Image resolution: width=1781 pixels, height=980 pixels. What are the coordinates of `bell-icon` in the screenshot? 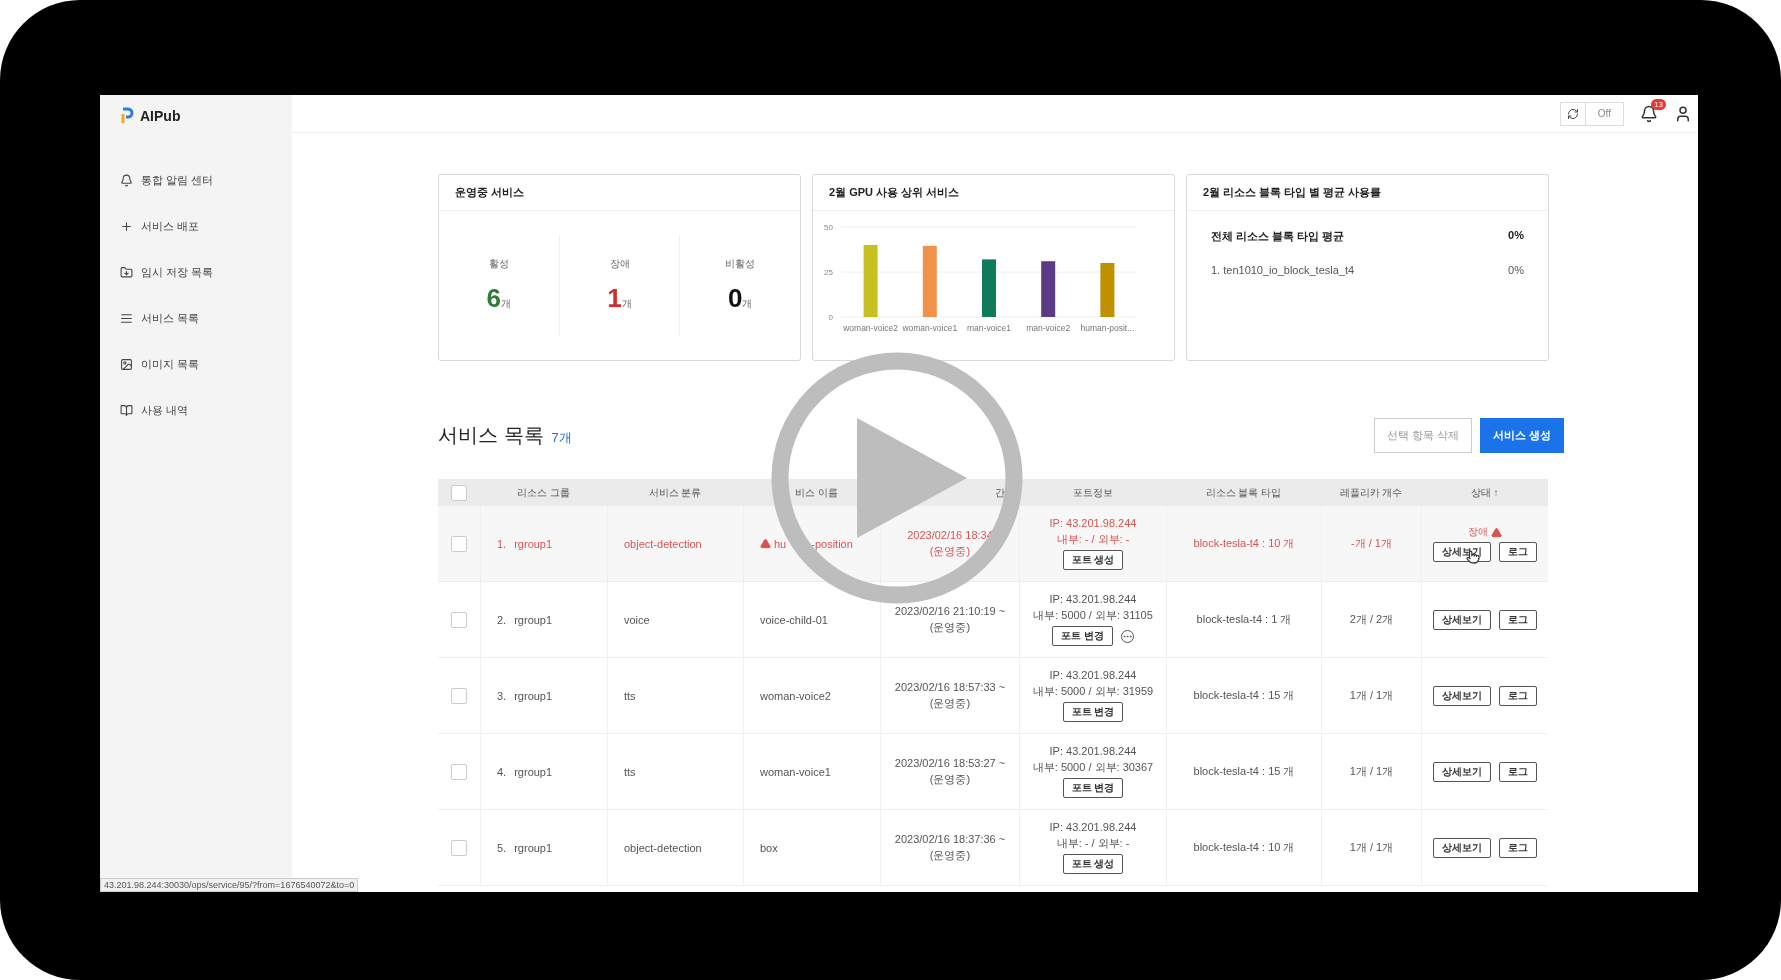 It's located at (126, 180).